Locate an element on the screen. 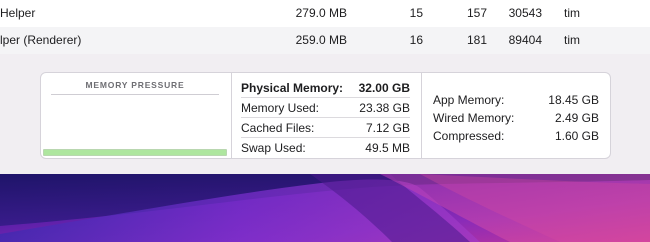 This screenshot has width=650, height=242. stat-wired-memory: Wired Memory: 2.49 GB is located at coordinates (516, 118).